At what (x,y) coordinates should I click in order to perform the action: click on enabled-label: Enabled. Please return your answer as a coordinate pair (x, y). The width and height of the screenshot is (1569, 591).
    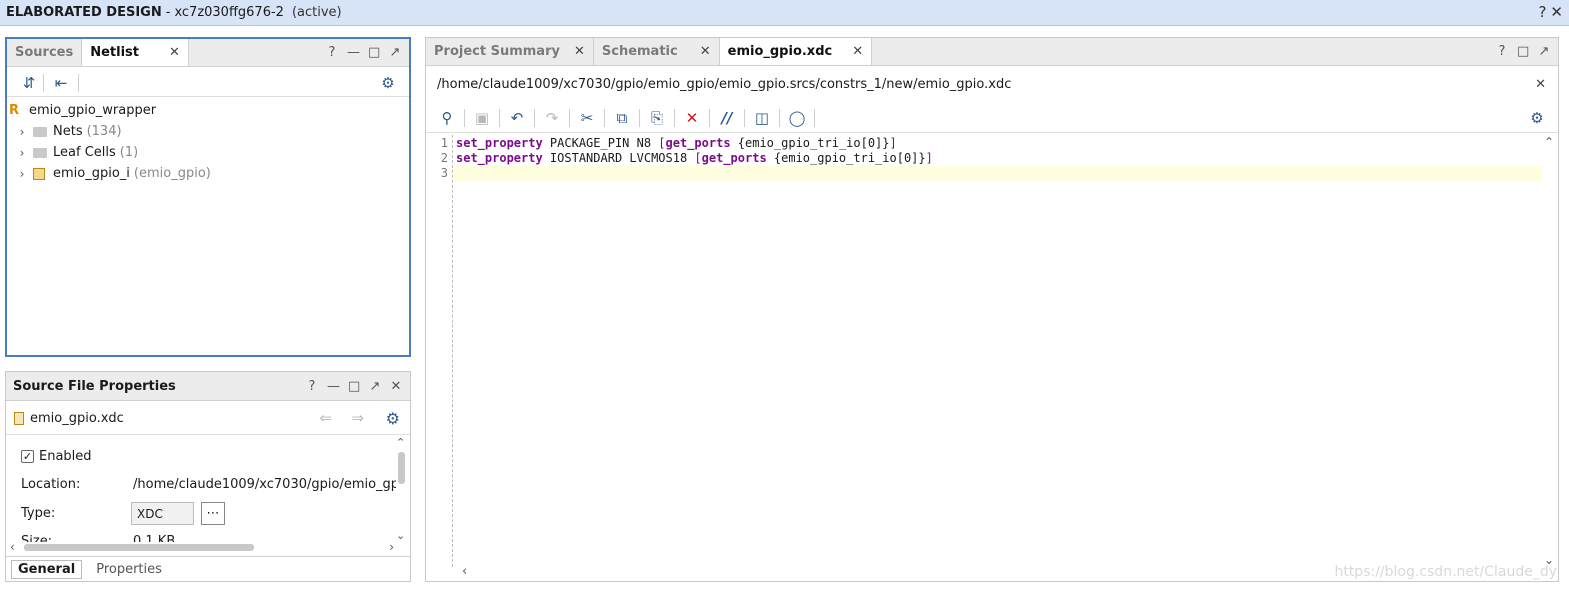
    Looking at the image, I should click on (65, 456).